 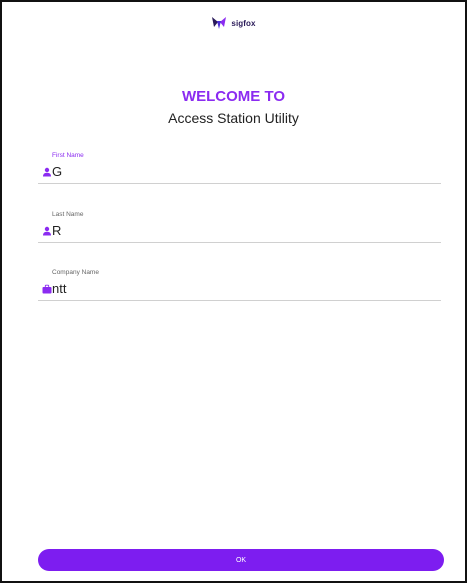 What do you see at coordinates (75, 272) in the screenshot?
I see `company-name-label: Company Name` at bounding box center [75, 272].